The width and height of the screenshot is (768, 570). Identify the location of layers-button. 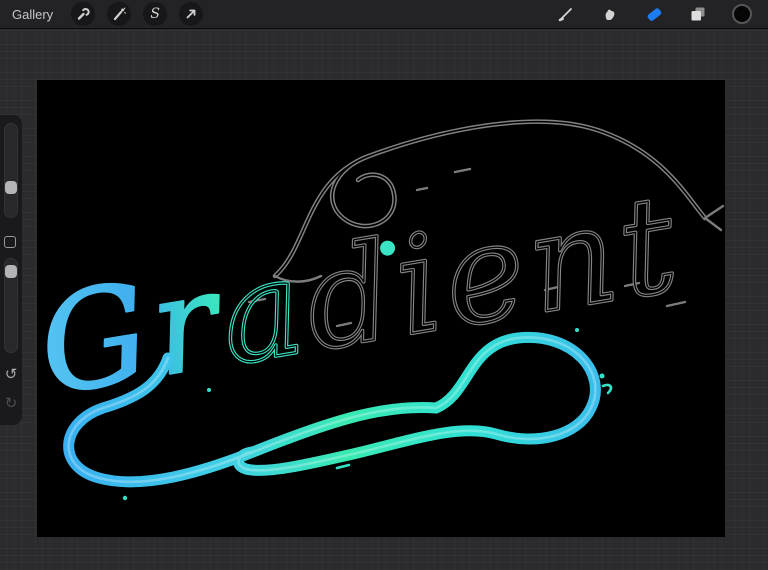
(698, 14).